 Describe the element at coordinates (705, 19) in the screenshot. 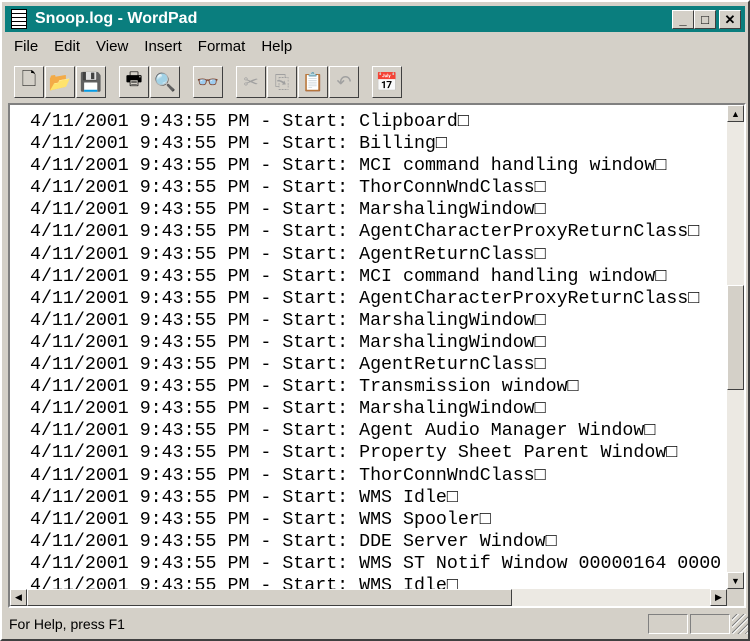

I see `maximize-button: □` at that location.